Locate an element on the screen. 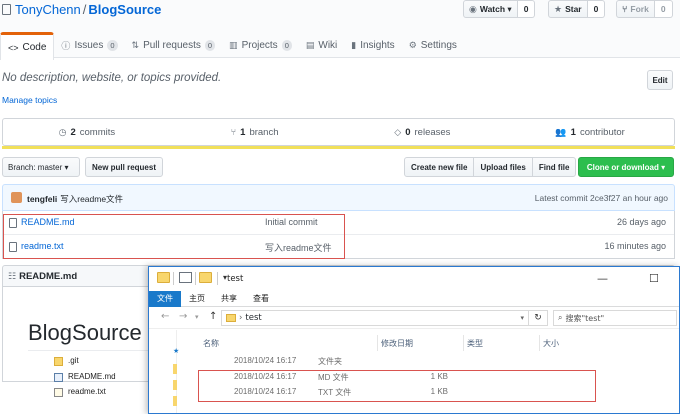 Image resolution: width=680 pixels, height=414 pixels. commits-count: 2 is located at coordinates (73, 132).